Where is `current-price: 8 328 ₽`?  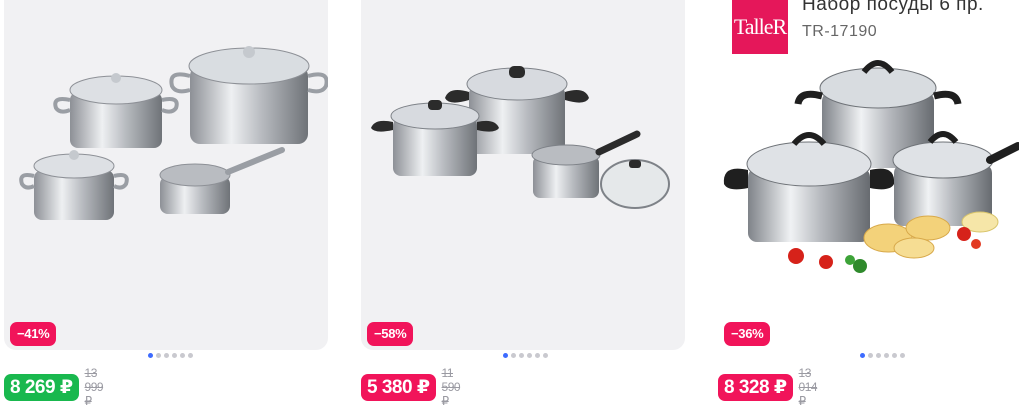
current-price: 8 328 ₽ is located at coordinates (755, 387).